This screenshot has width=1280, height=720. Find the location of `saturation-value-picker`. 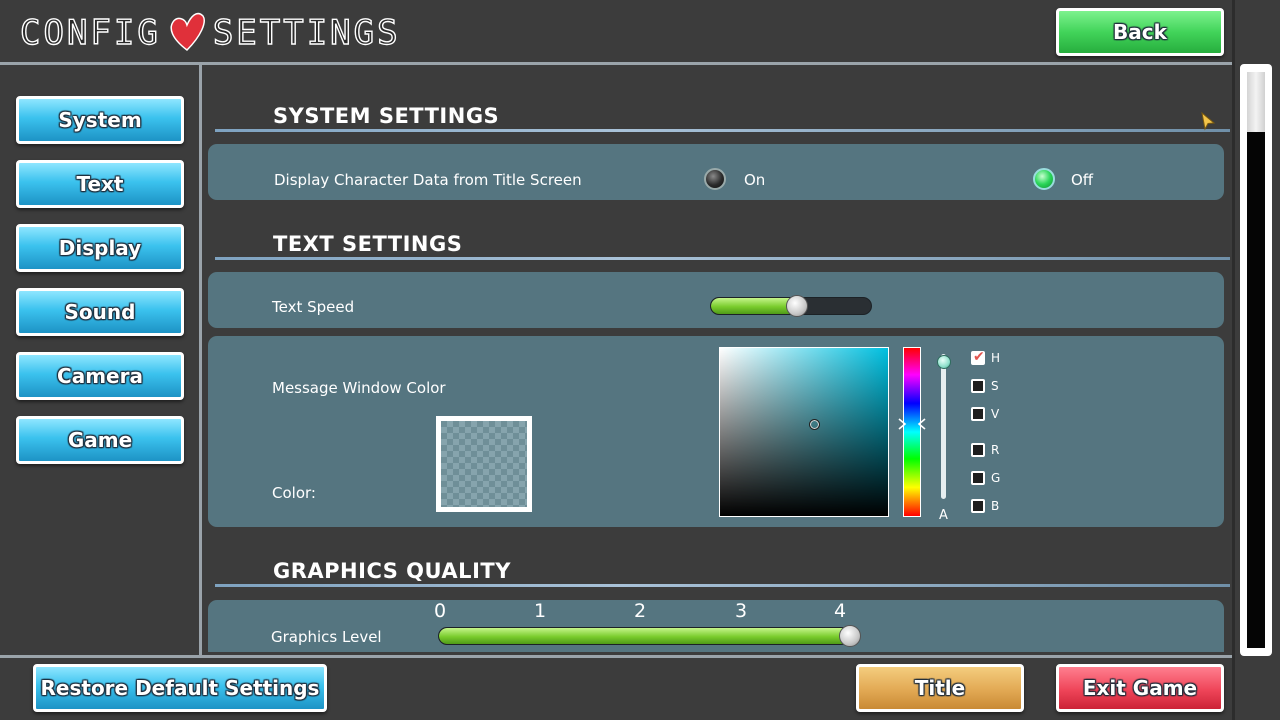

saturation-value-picker is located at coordinates (804, 432).